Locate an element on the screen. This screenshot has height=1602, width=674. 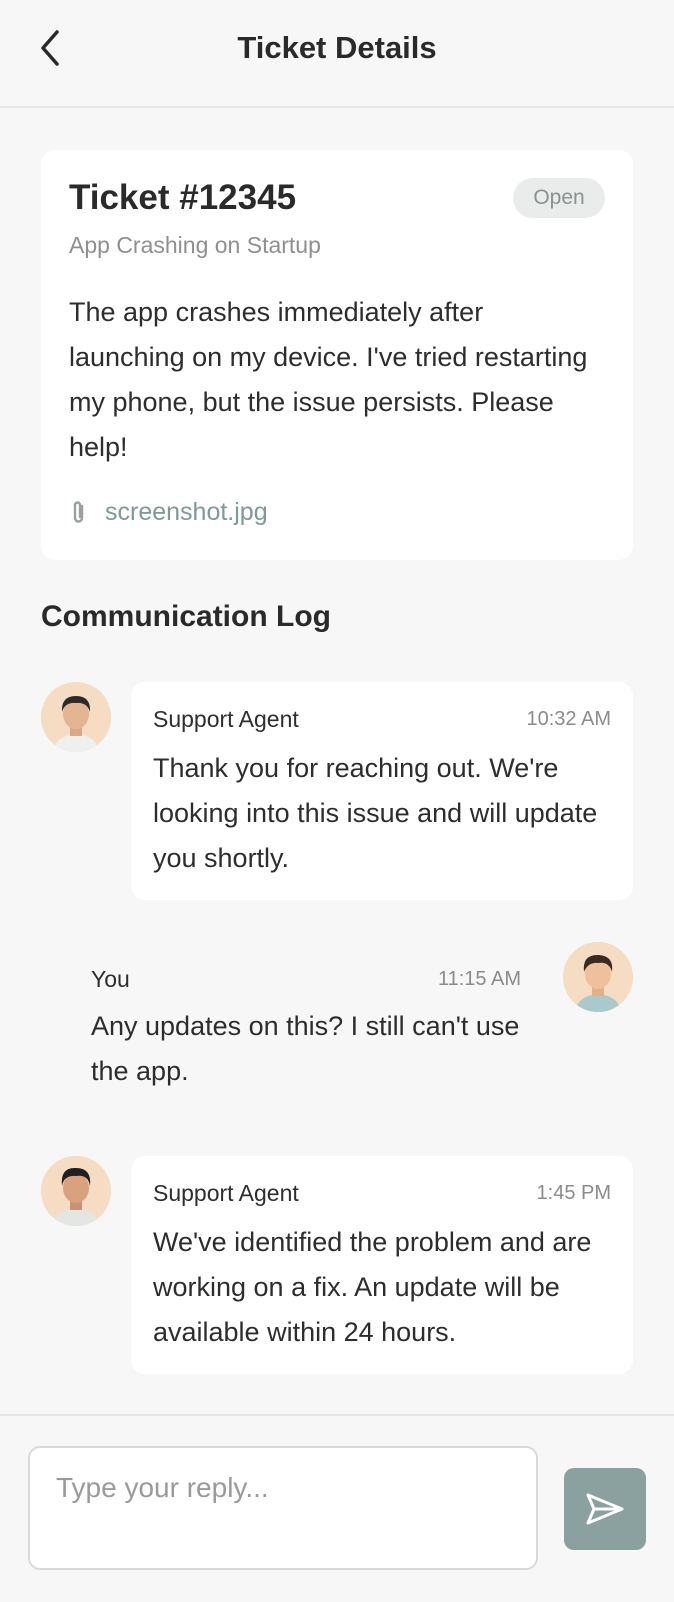
attachment-name: screenshot.jpg is located at coordinates (186, 512).